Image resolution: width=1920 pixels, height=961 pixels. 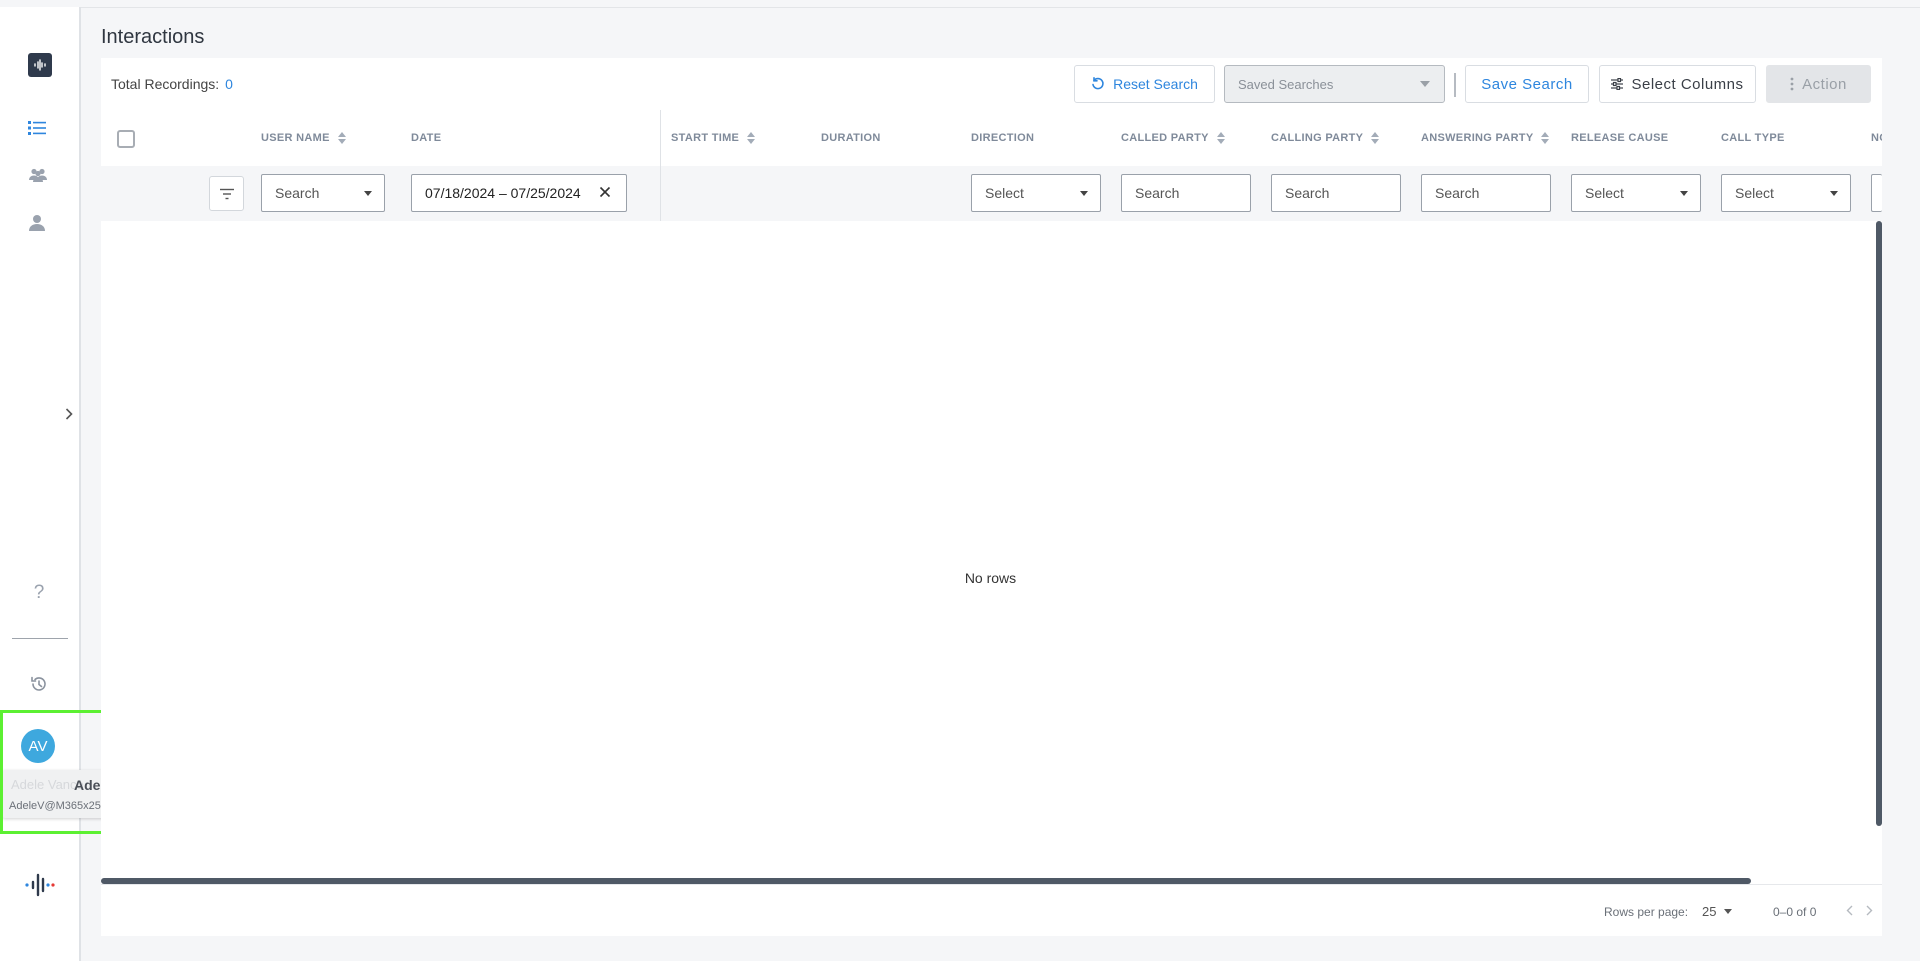 What do you see at coordinates (1477, 138) in the screenshot?
I see `col-label: ANSWERING PARTY` at bounding box center [1477, 138].